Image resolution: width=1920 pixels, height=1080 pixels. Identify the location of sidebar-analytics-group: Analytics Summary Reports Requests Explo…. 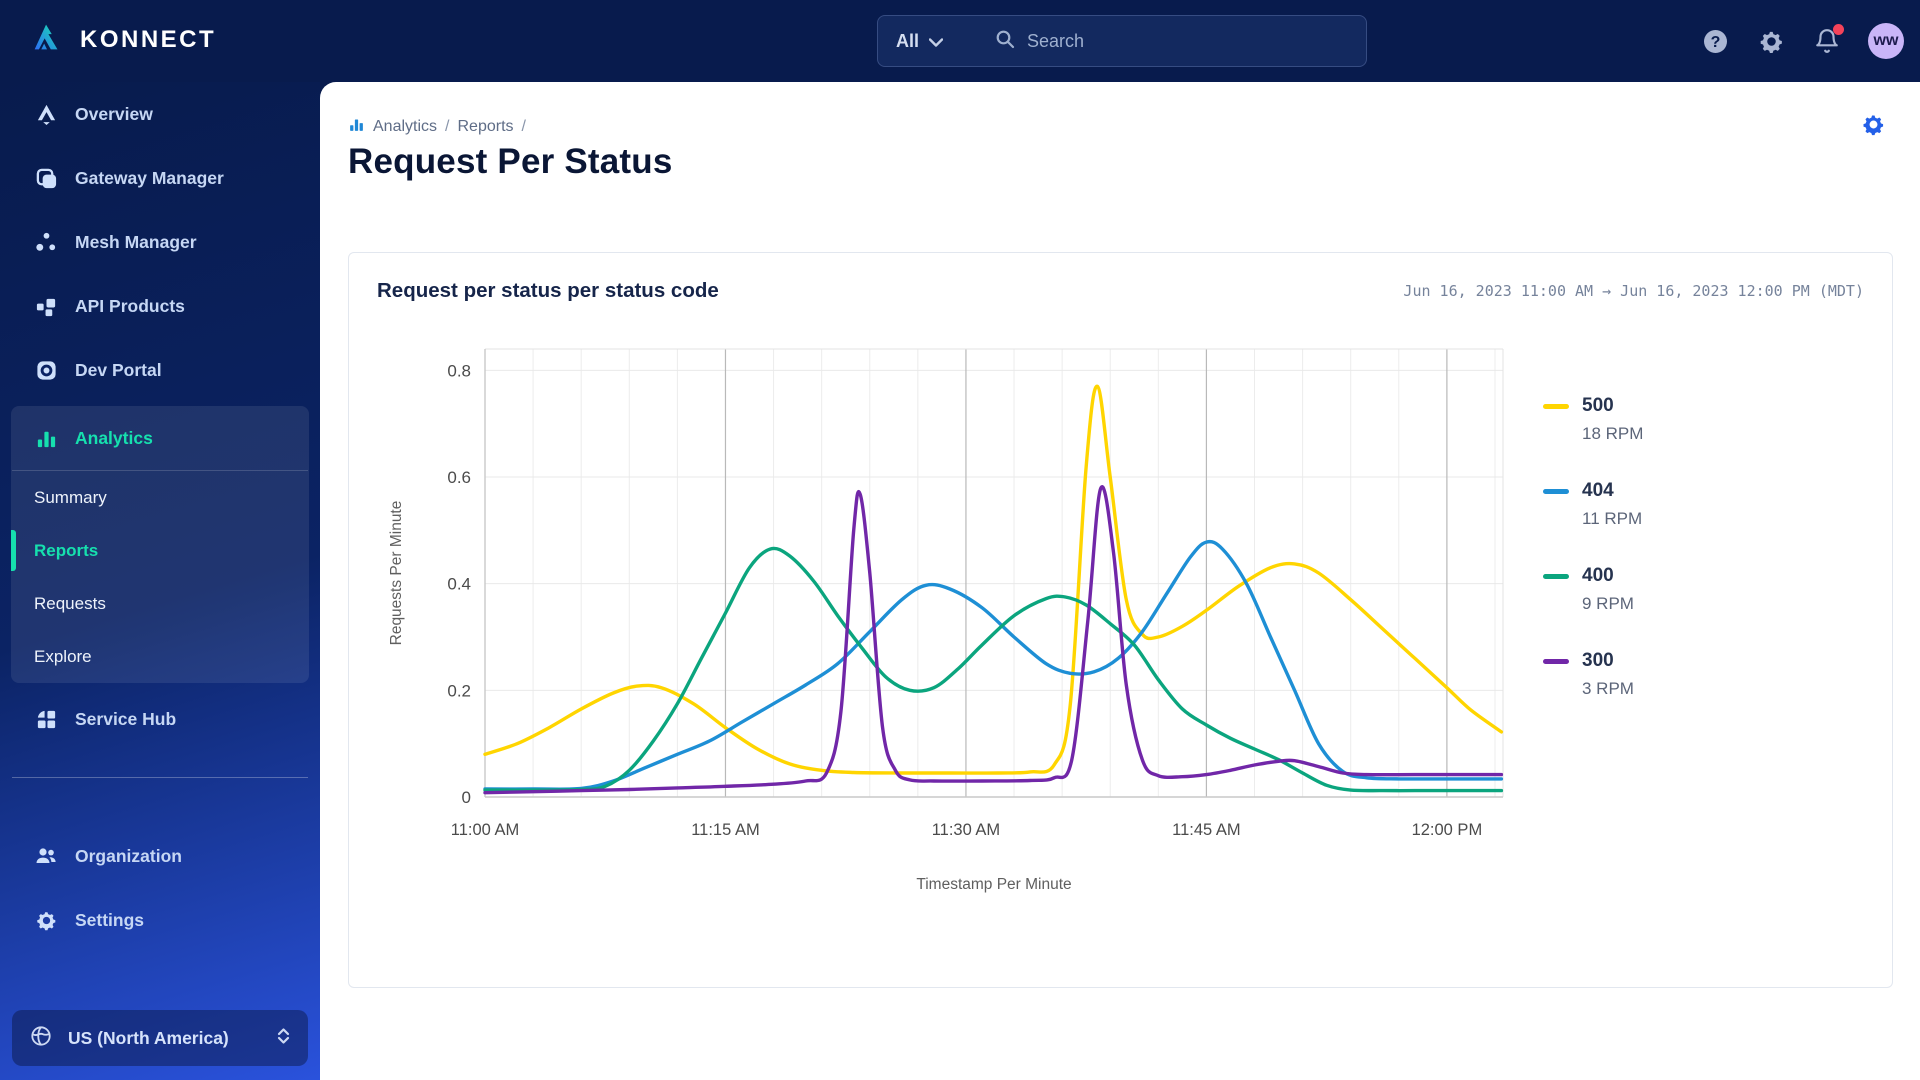
(160, 544).